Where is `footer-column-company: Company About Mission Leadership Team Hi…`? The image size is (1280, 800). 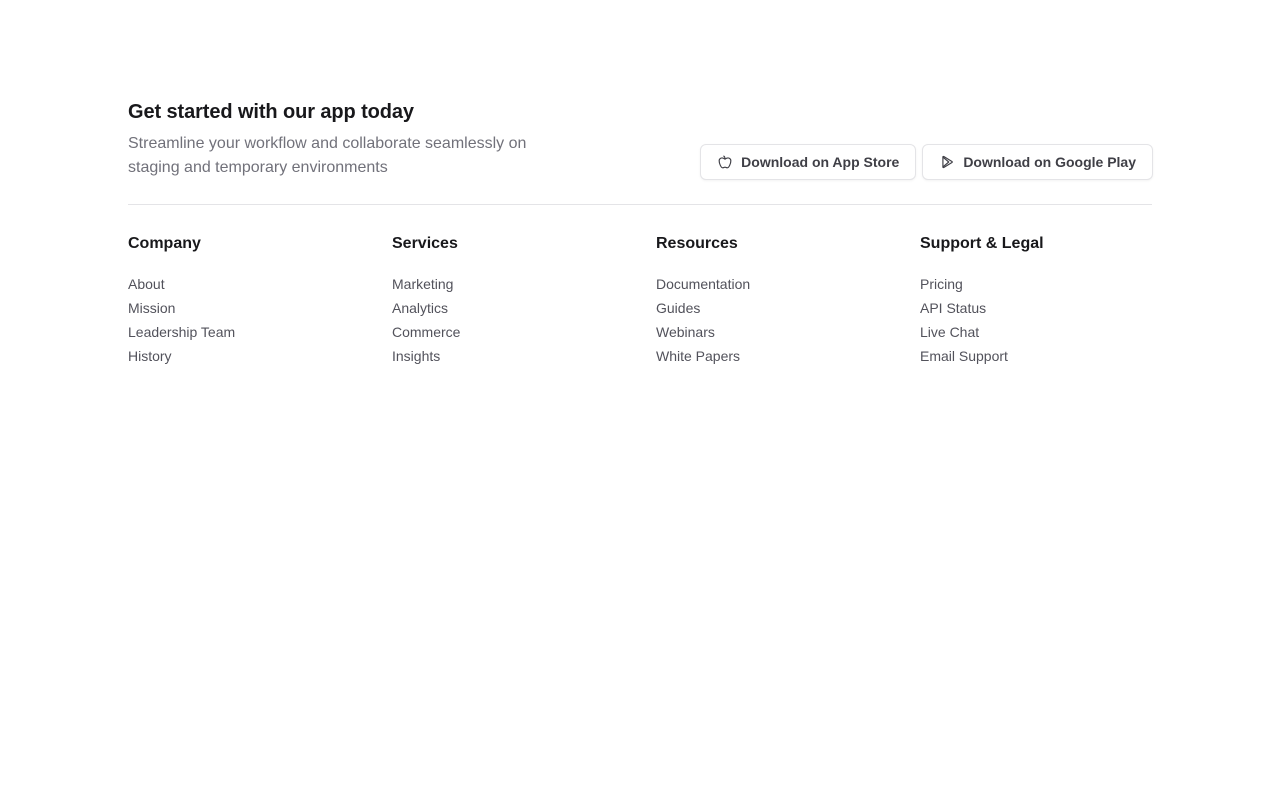
footer-column-company: Company About Mission Leadership Team Hi… is located at coordinates (260, 300).